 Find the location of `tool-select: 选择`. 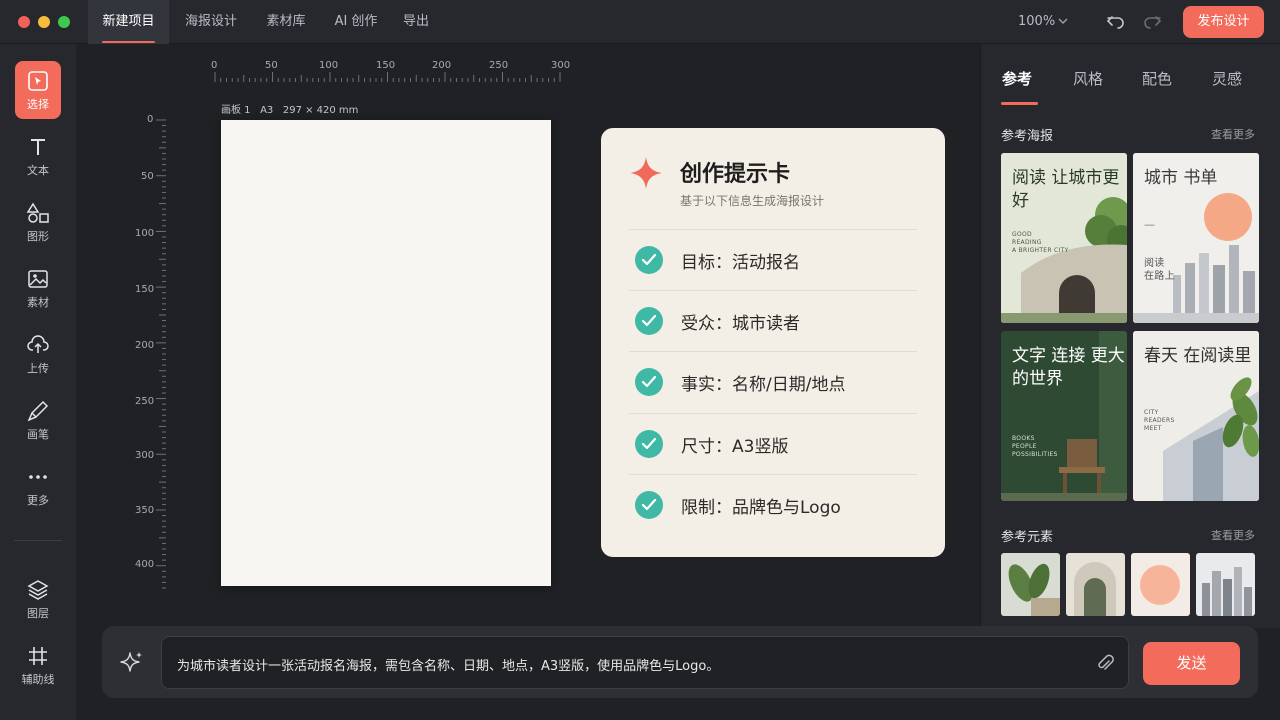

tool-select: 选择 is located at coordinates (38, 90).